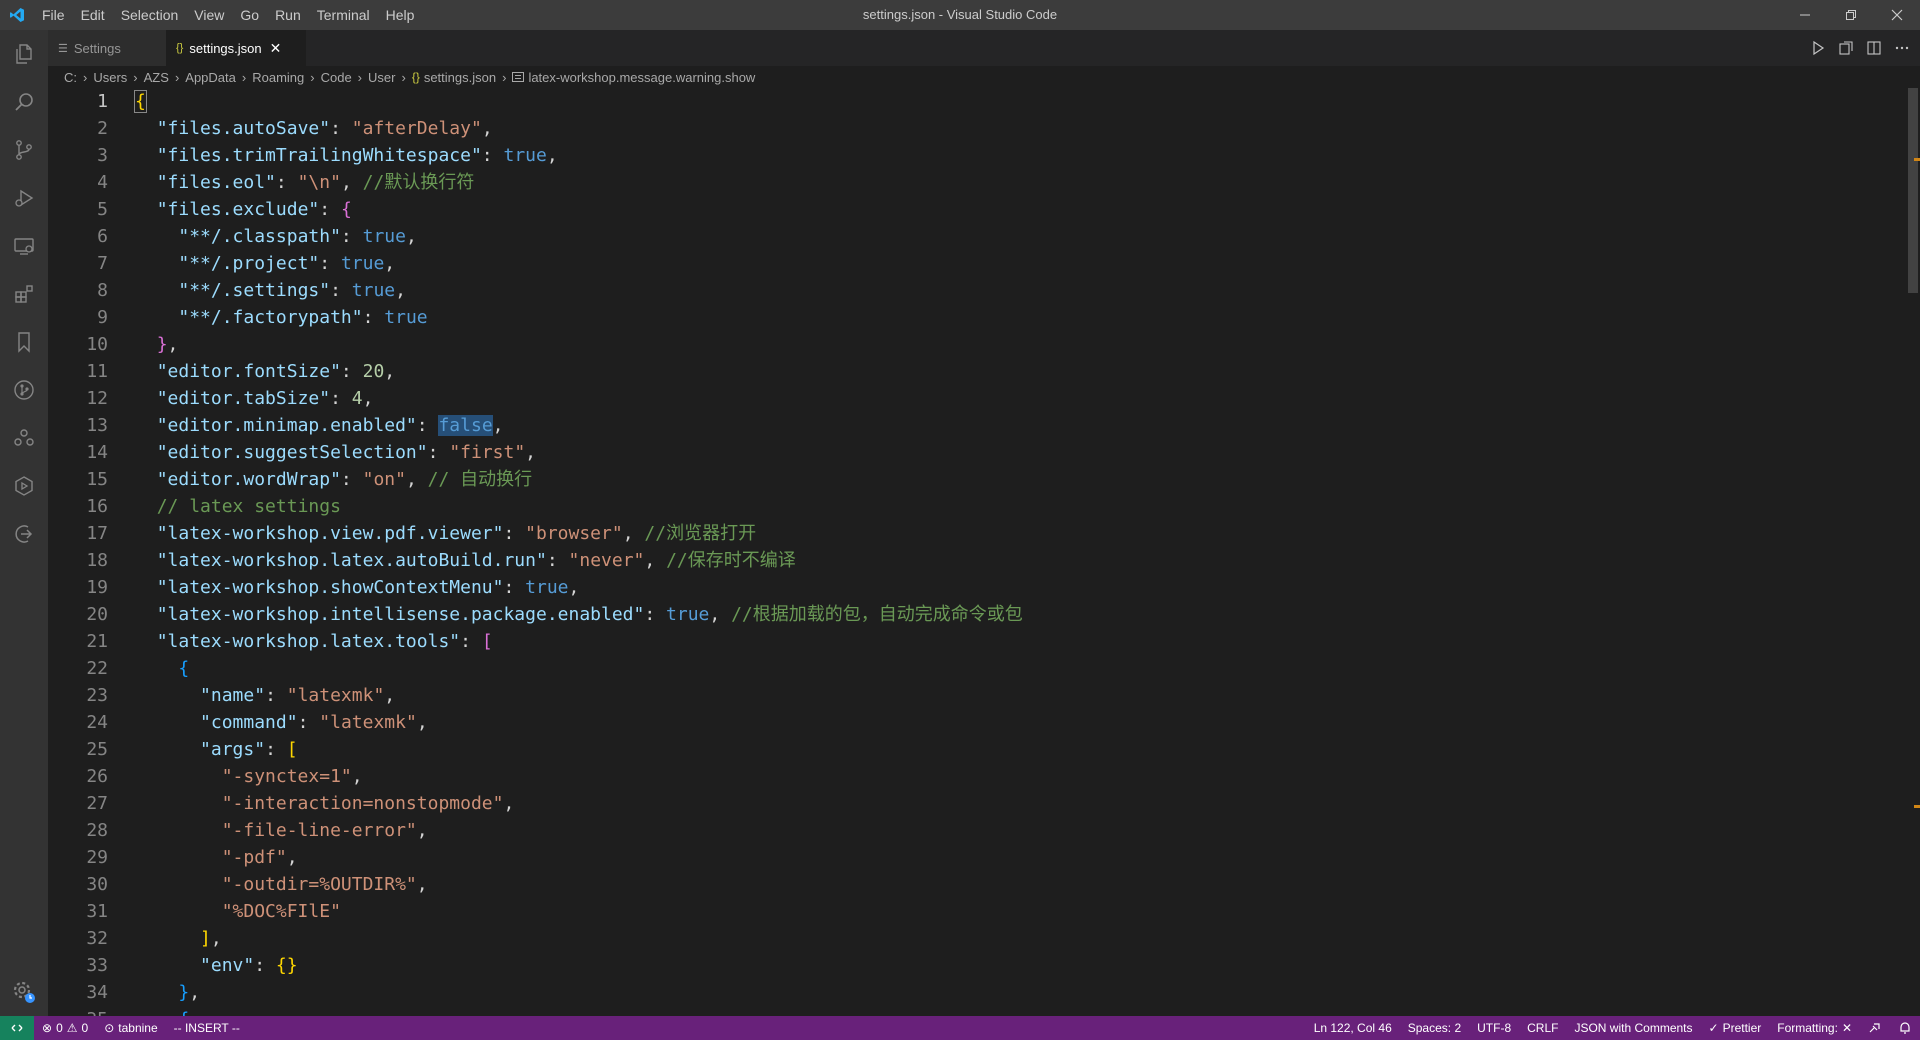 The width and height of the screenshot is (1920, 1040). What do you see at coordinates (1874, 48) in the screenshot?
I see `split-editor-icon` at bounding box center [1874, 48].